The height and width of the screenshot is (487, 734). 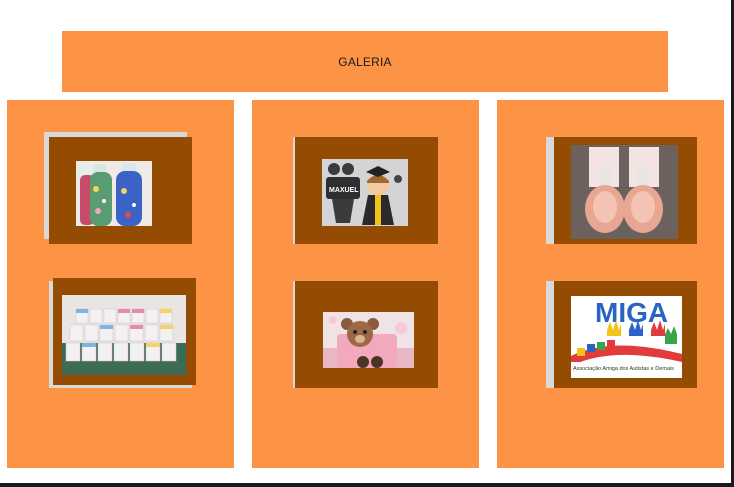 What do you see at coordinates (367, 485) in the screenshot?
I see `page-border-bottom` at bounding box center [367, 485].